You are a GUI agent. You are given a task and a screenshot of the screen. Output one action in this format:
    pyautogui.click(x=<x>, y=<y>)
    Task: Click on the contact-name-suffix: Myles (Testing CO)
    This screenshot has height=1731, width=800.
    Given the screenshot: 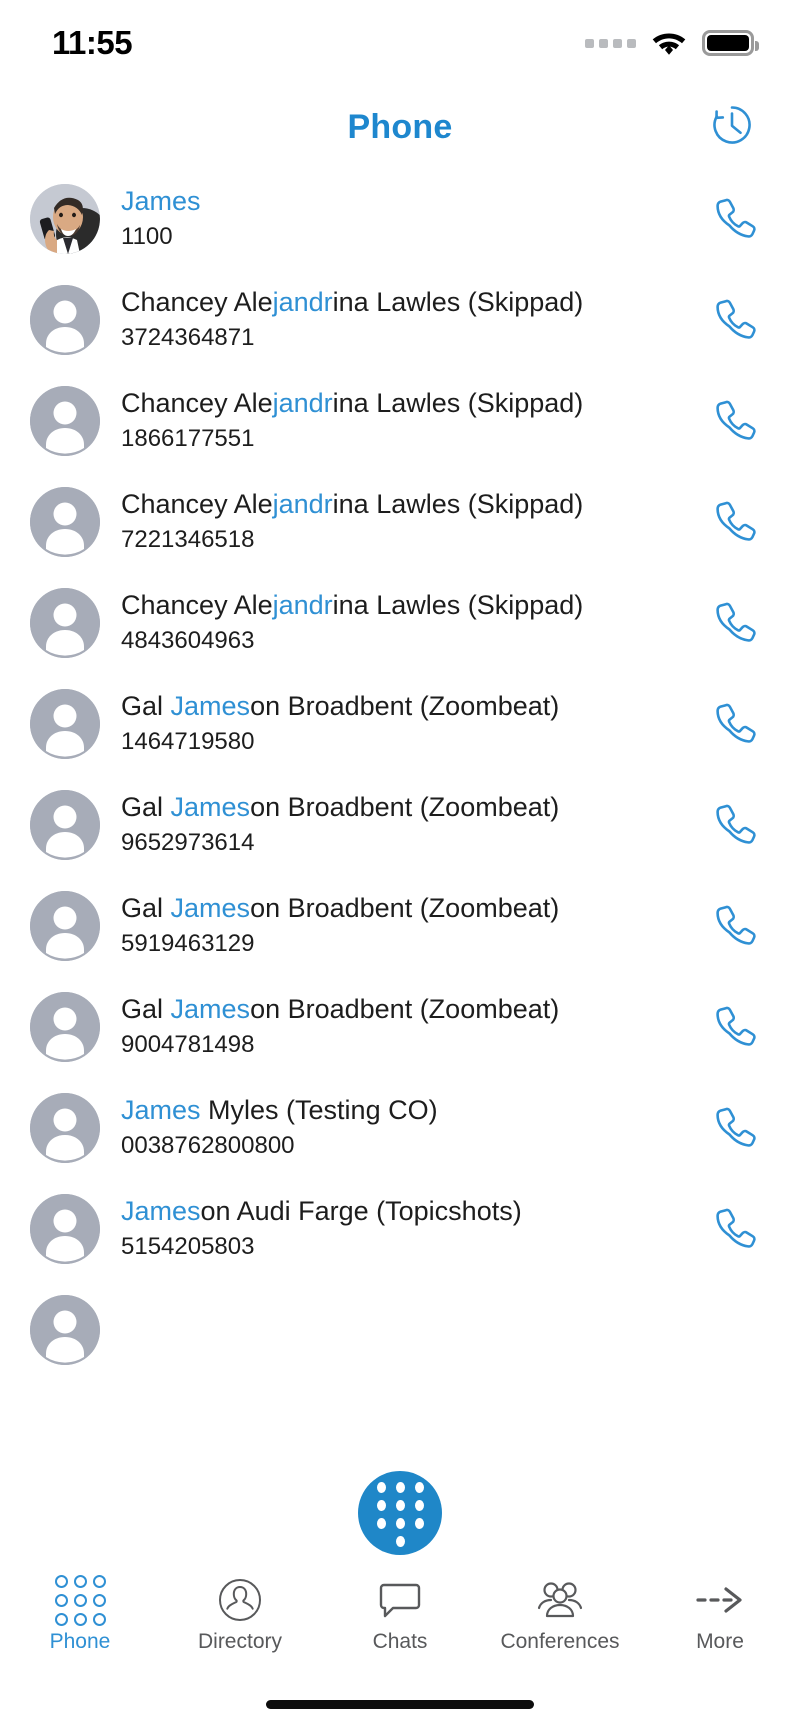 What is the action you would take?
    pyautogui.click(x=319, y=1109)
    